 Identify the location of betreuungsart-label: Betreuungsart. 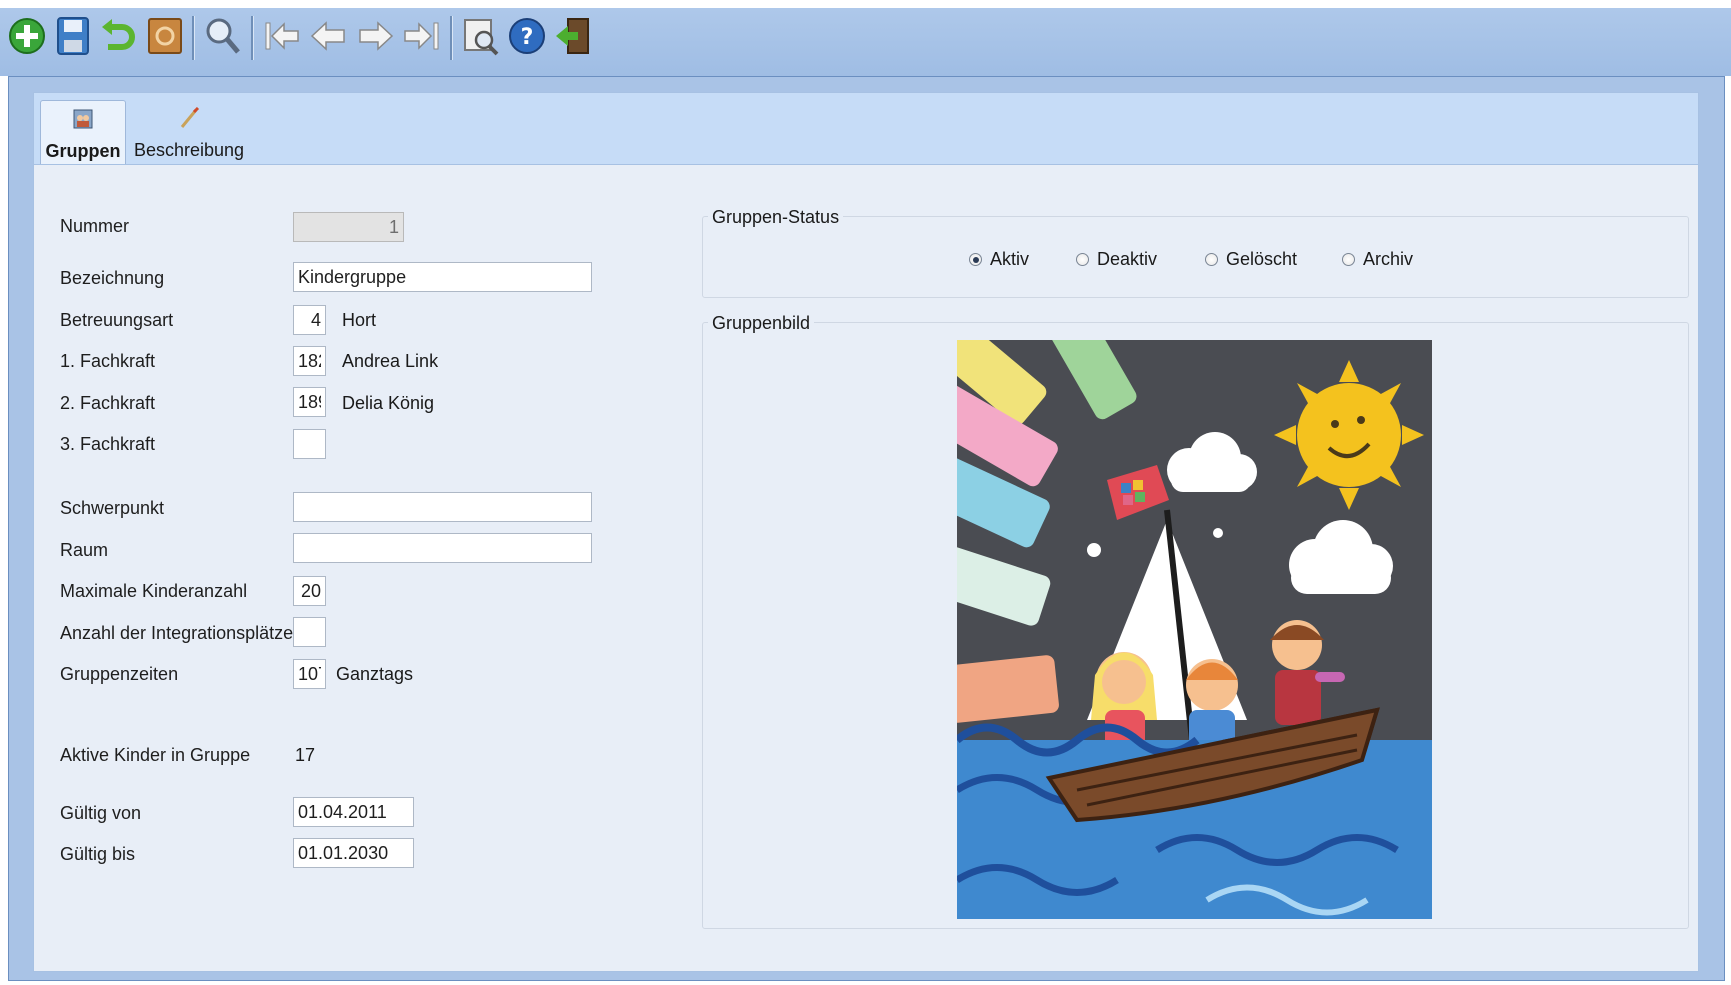
(117, 320).